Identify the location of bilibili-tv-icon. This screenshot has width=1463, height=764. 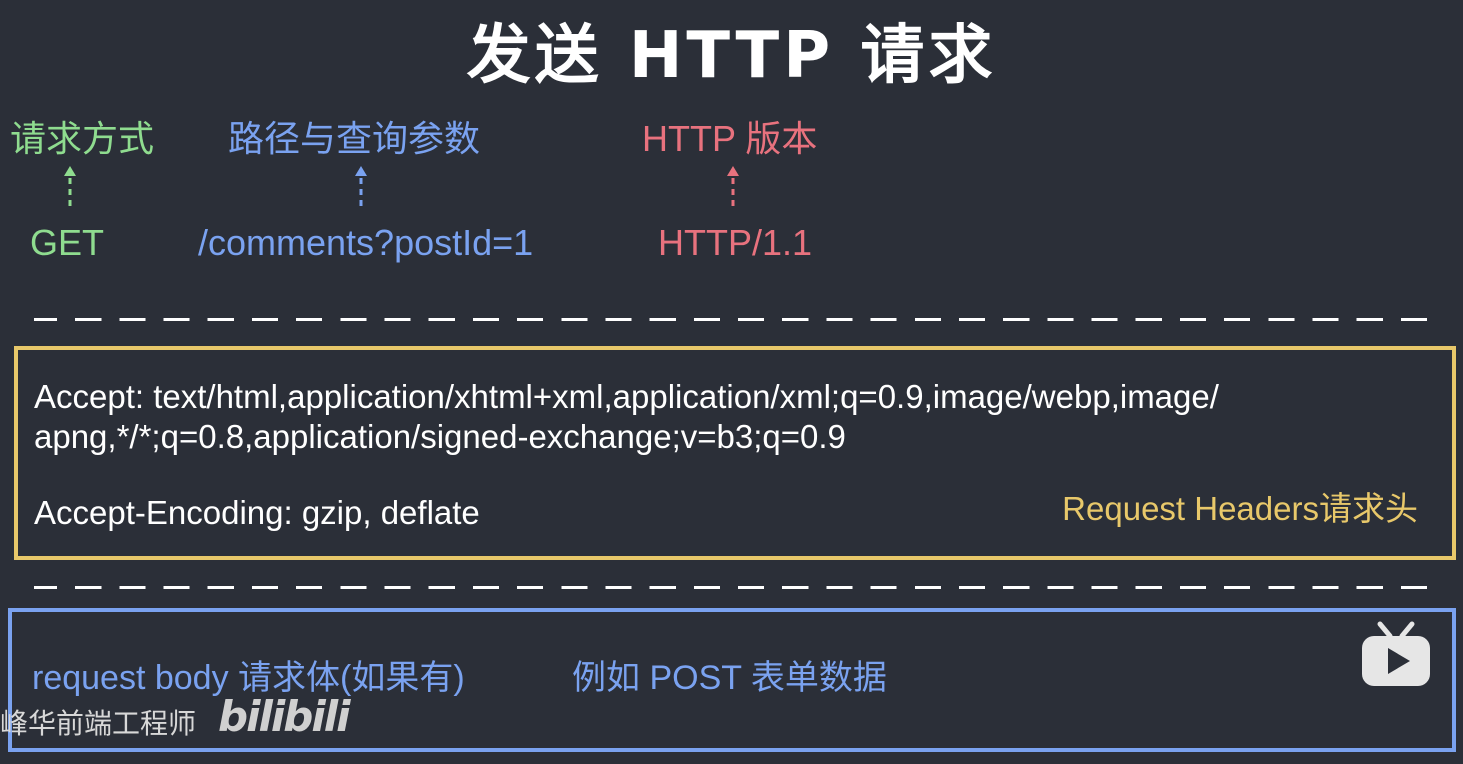
(1396, 653).